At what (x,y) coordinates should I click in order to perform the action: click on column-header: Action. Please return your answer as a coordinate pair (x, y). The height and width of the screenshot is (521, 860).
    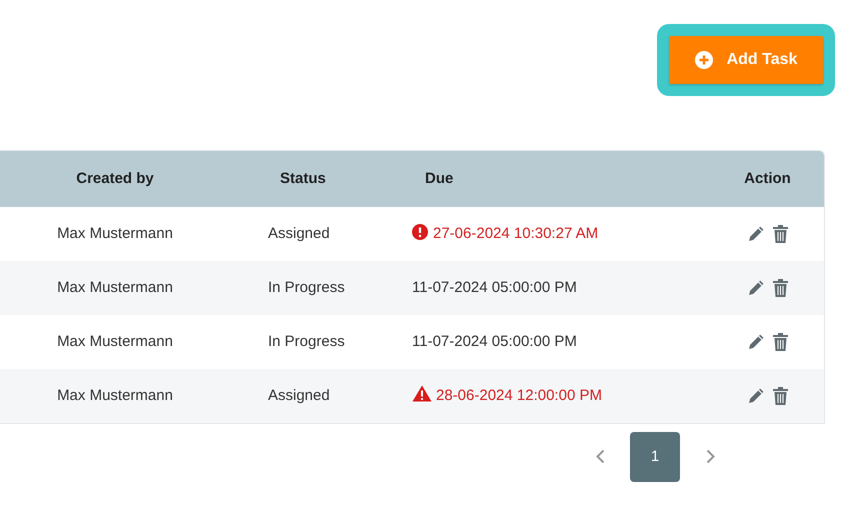
    Looking at the image, I should click on (767, 178).